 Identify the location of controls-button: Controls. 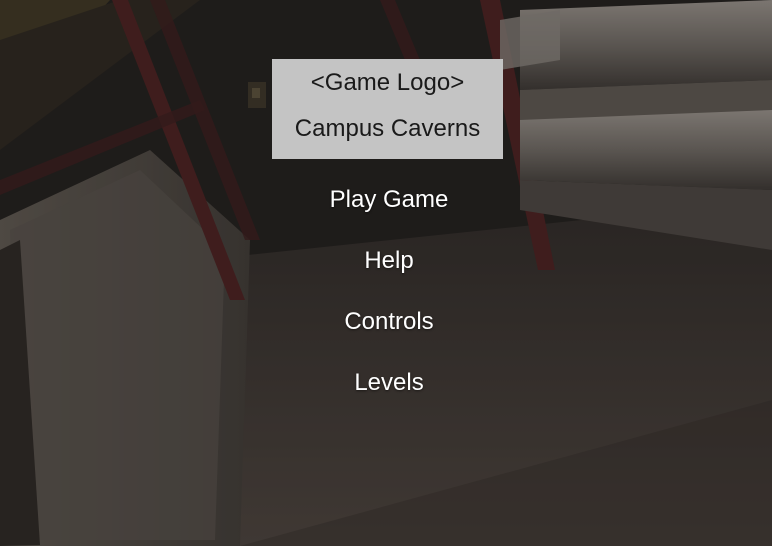
(389, 322).